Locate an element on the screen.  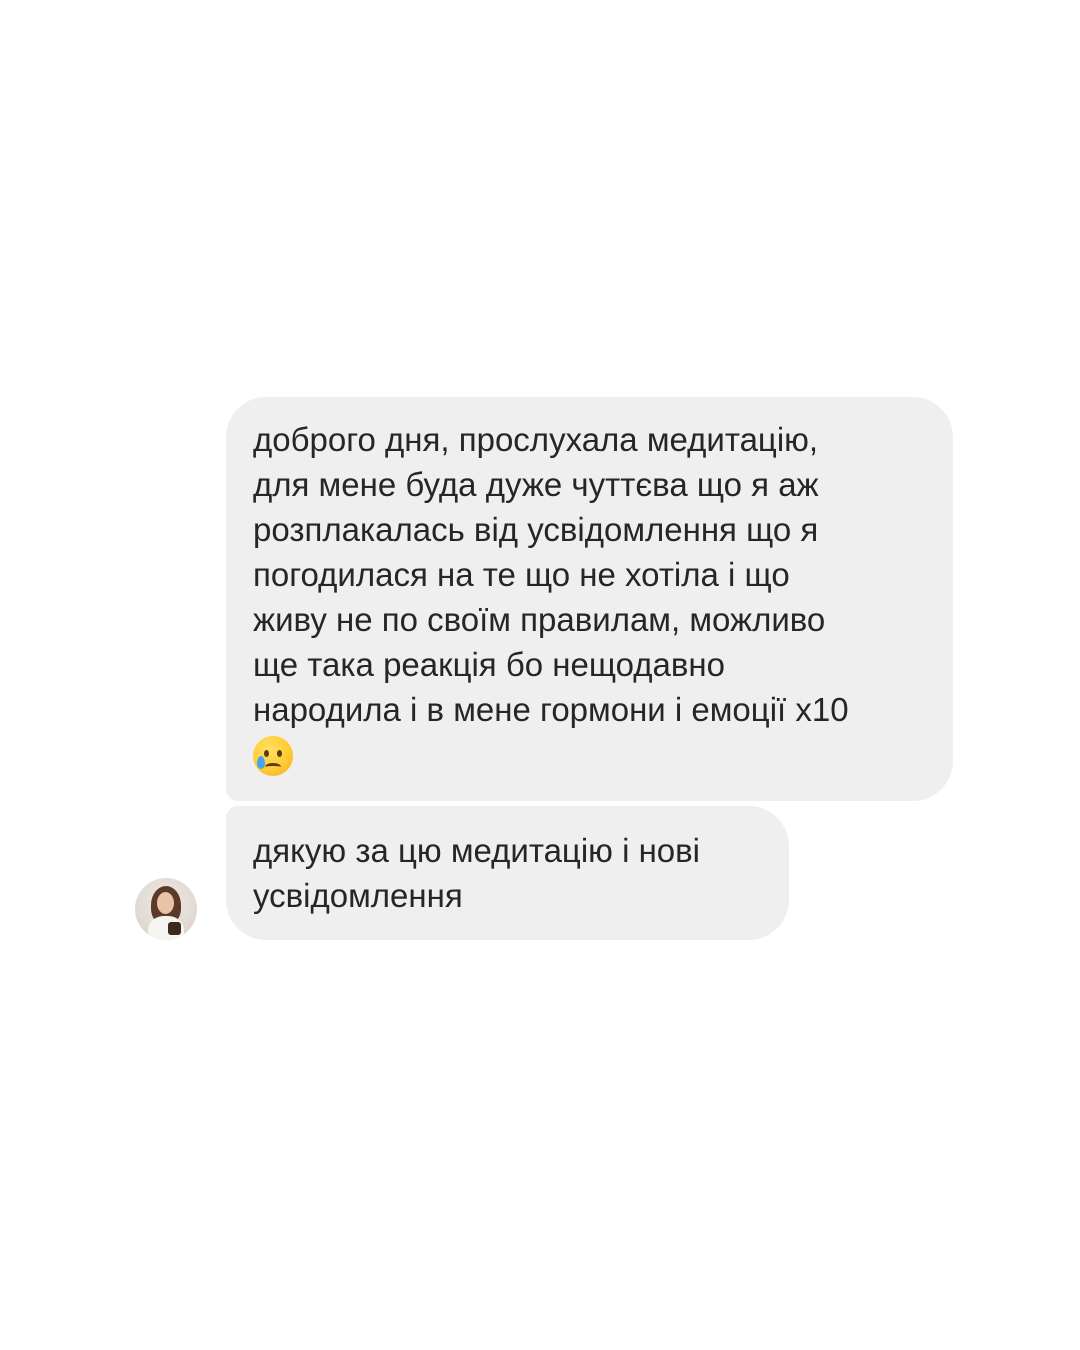
sender-avatar is located at coordinates (166, 909).